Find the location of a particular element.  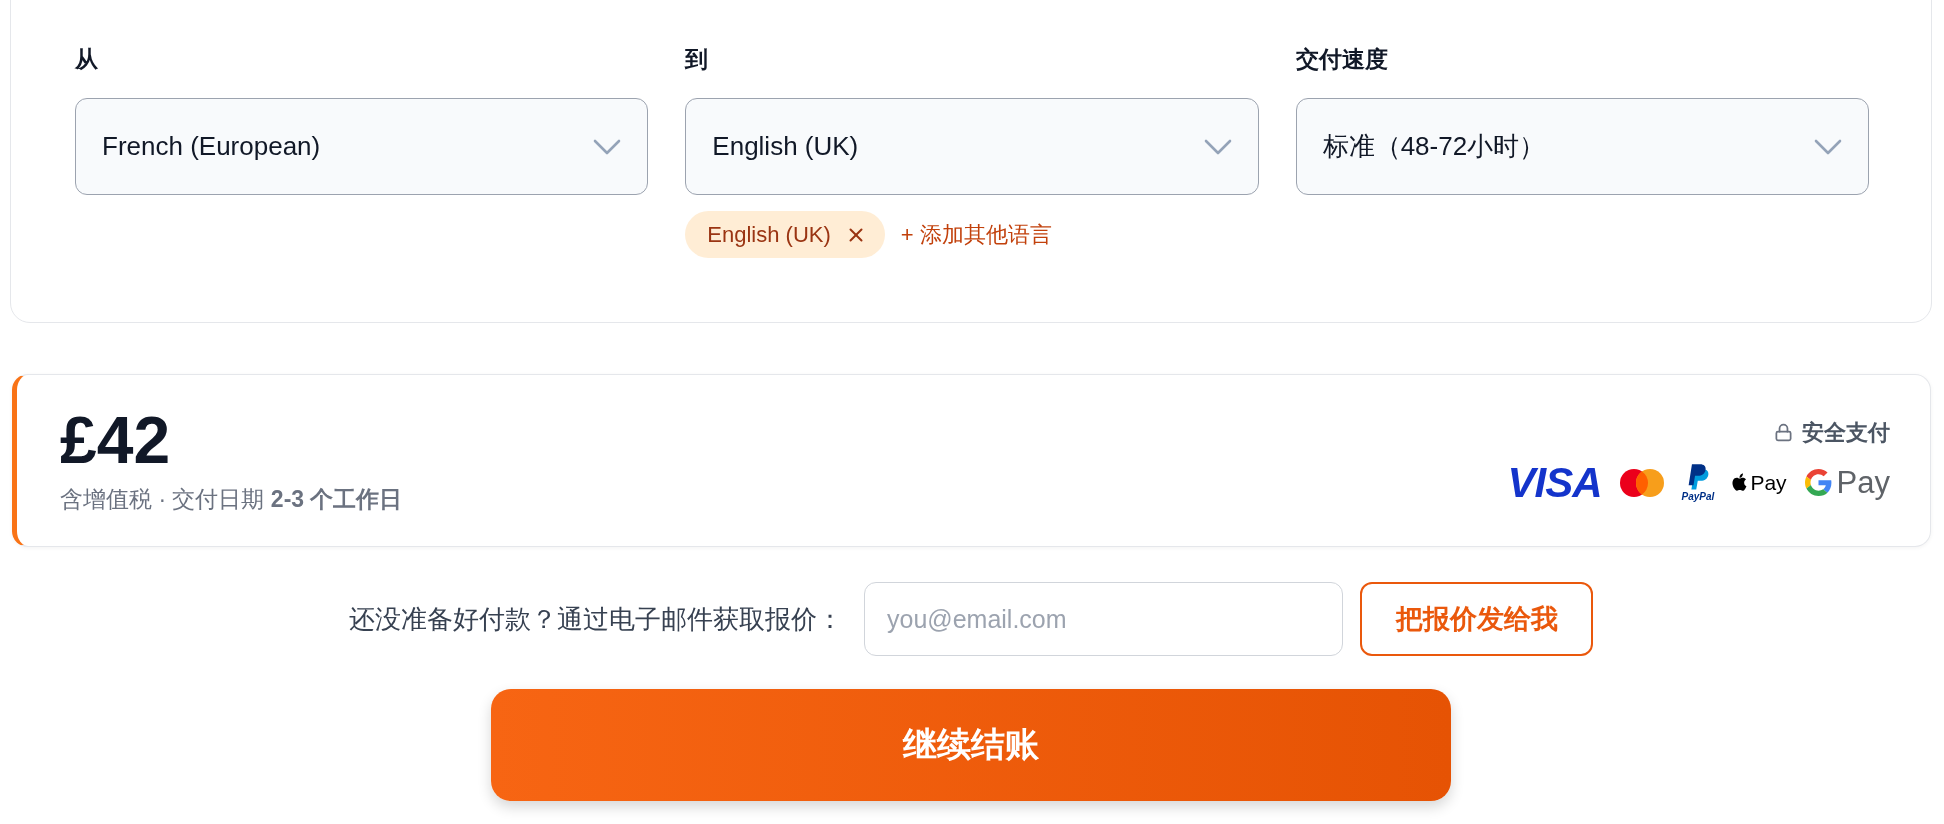

apple-icon is located at coordinates (1740, 482).